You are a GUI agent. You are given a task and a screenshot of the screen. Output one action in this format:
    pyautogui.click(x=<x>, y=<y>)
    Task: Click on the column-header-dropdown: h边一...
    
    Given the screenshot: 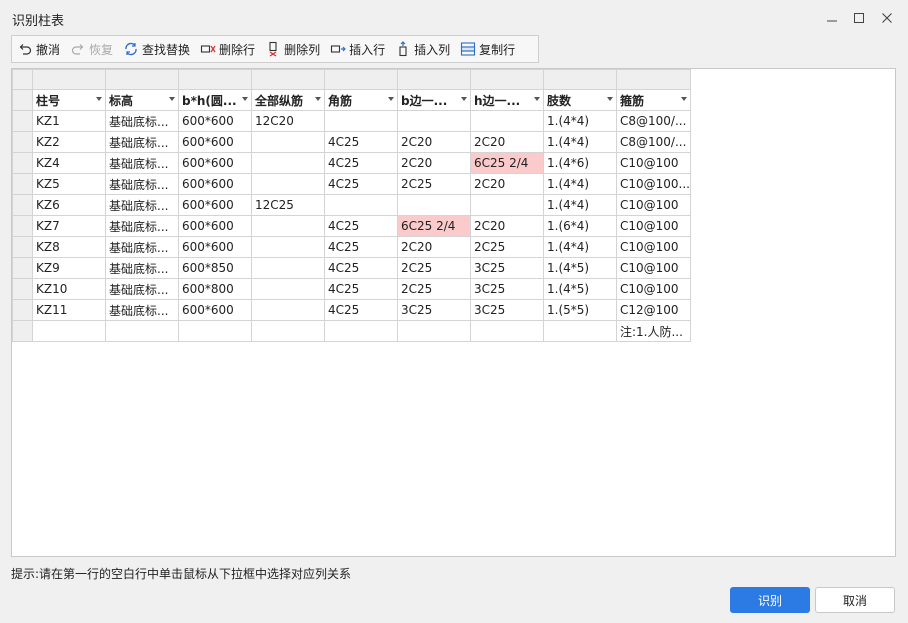 What is the action you would take?
    pyautogui.click(x=507, y=100)
    